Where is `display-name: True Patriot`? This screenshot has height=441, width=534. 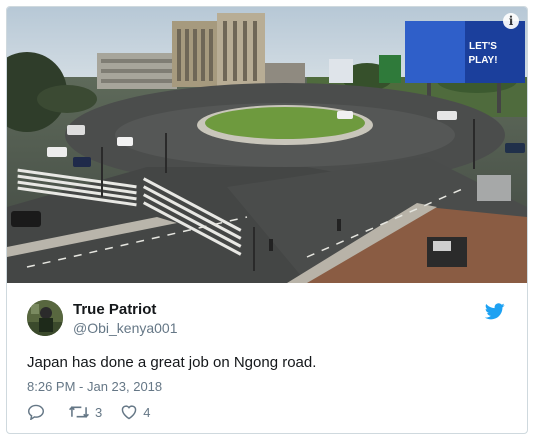
display-name: True Patriot is located at coordinates (125, 310).